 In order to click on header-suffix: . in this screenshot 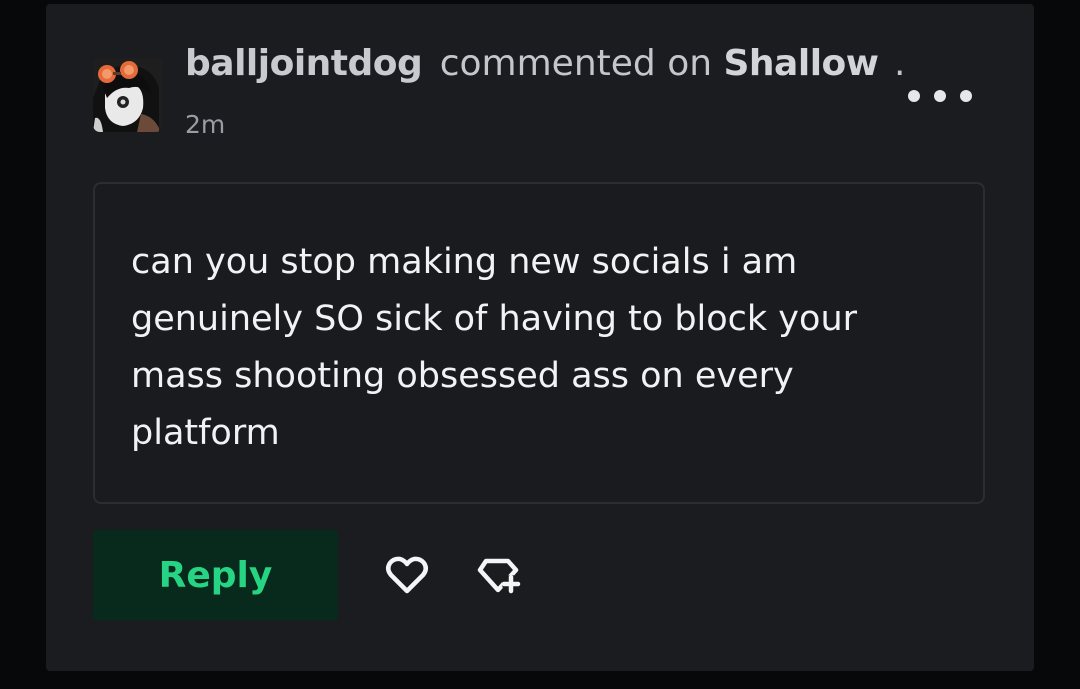, I will do `click(899, 63)`.